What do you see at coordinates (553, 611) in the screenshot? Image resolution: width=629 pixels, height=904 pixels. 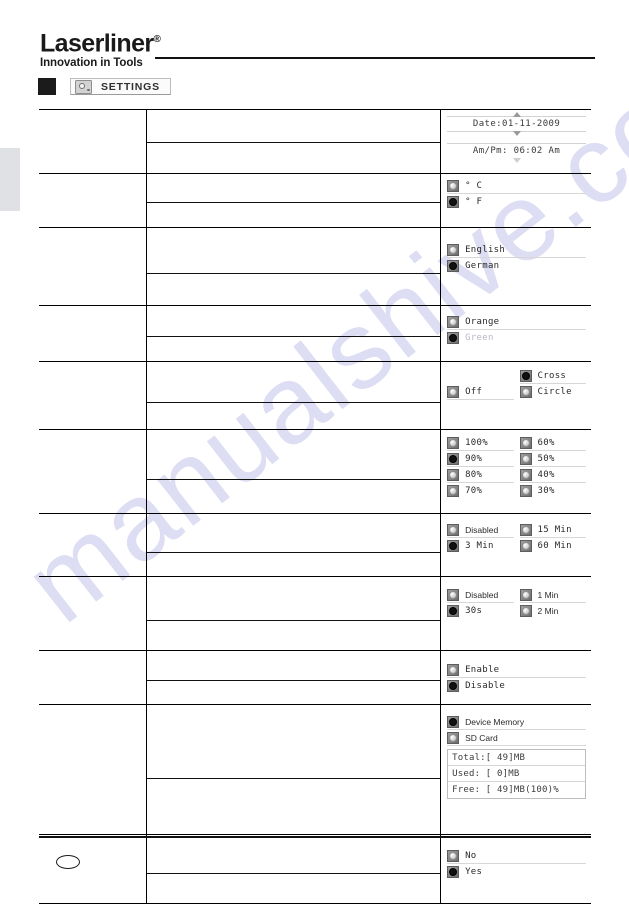 I see `option-2min: 2 Min` at bounding box center [553, 611].